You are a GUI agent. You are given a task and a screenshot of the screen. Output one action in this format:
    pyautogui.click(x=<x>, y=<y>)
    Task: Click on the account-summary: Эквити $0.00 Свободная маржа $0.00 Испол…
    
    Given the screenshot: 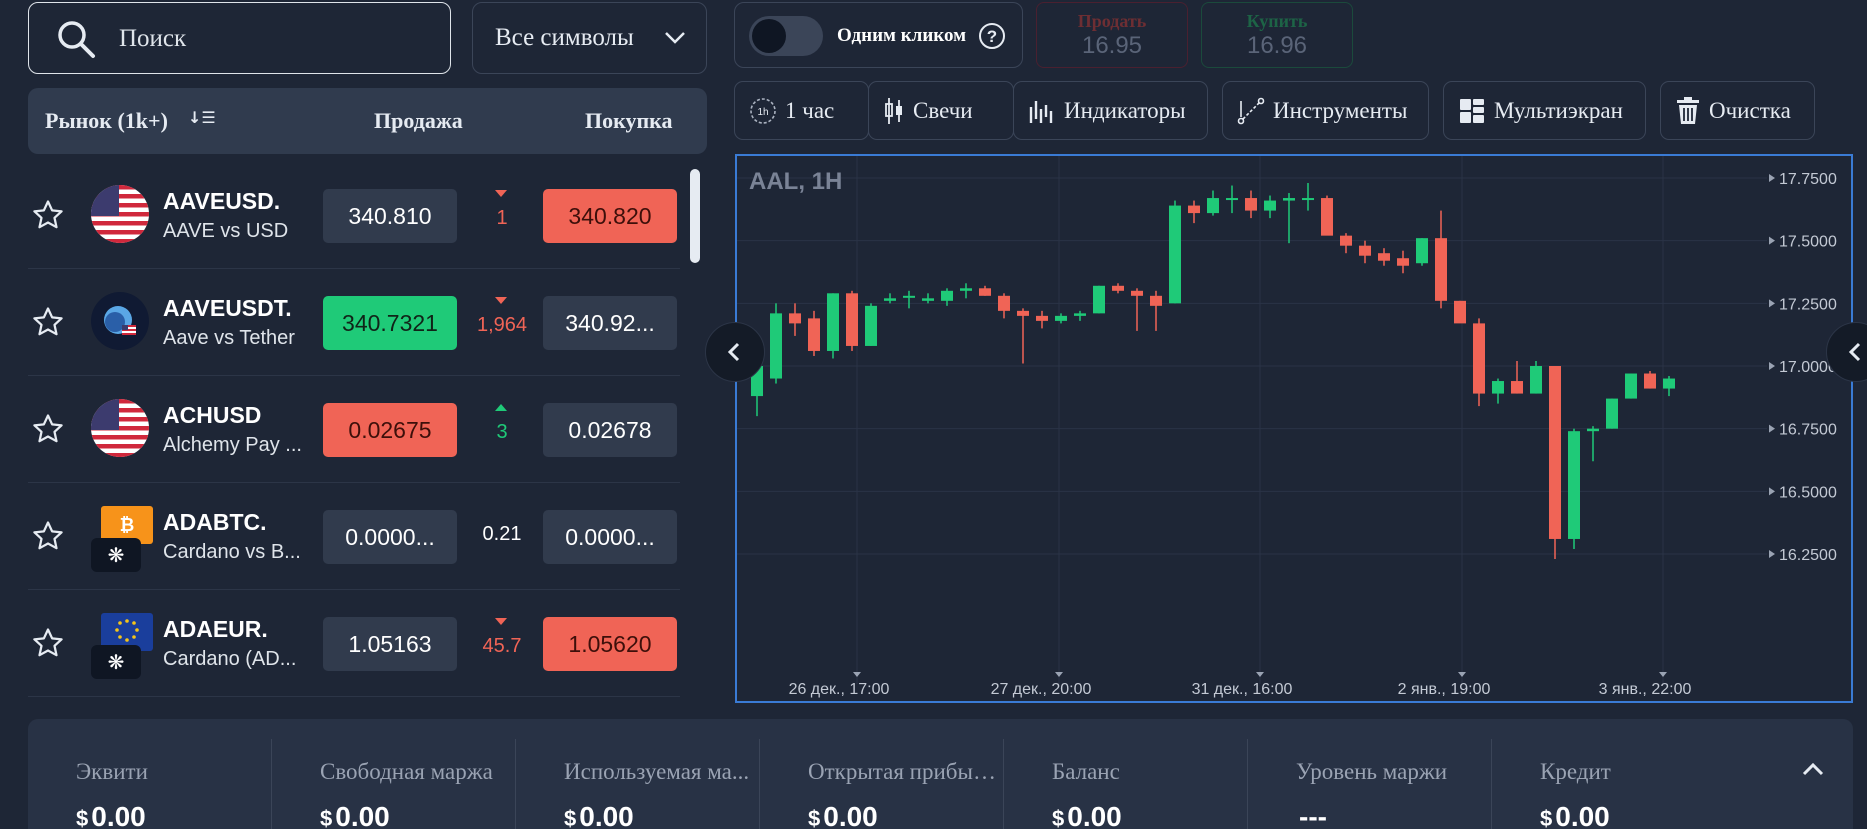 What is the action you would take?
    pyautogui.click(x=940, y=774)
    